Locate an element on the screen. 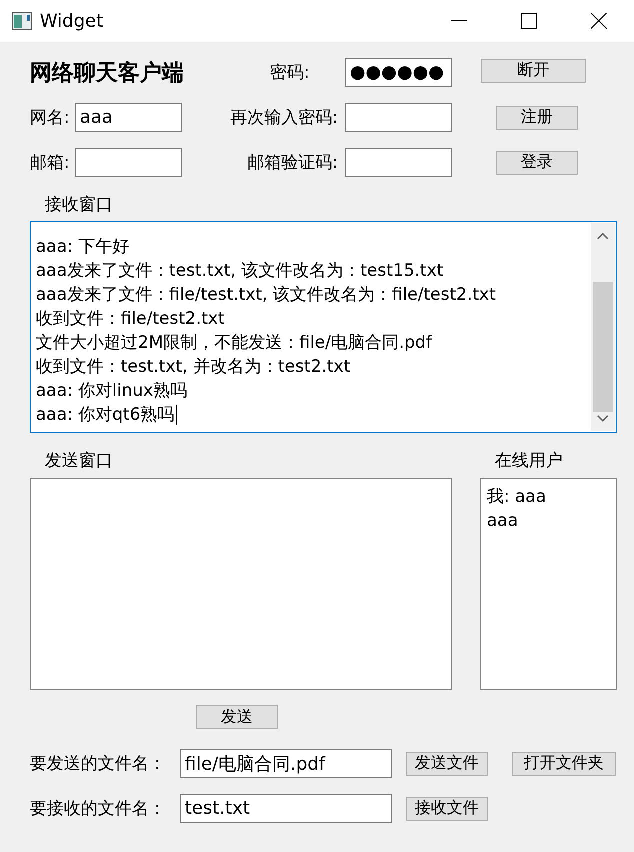  login-button: 登录 is located at coordinates (537, 162).